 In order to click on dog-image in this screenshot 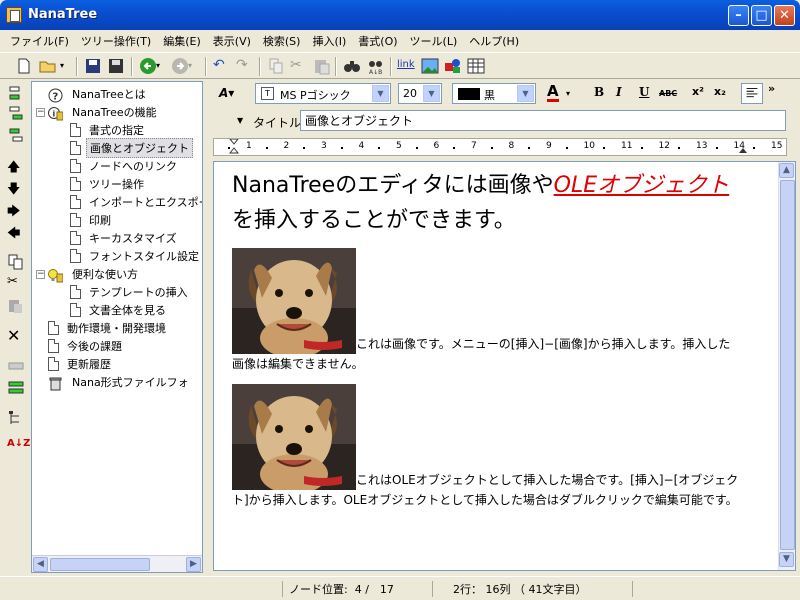, I will do `click(294, 301)`.